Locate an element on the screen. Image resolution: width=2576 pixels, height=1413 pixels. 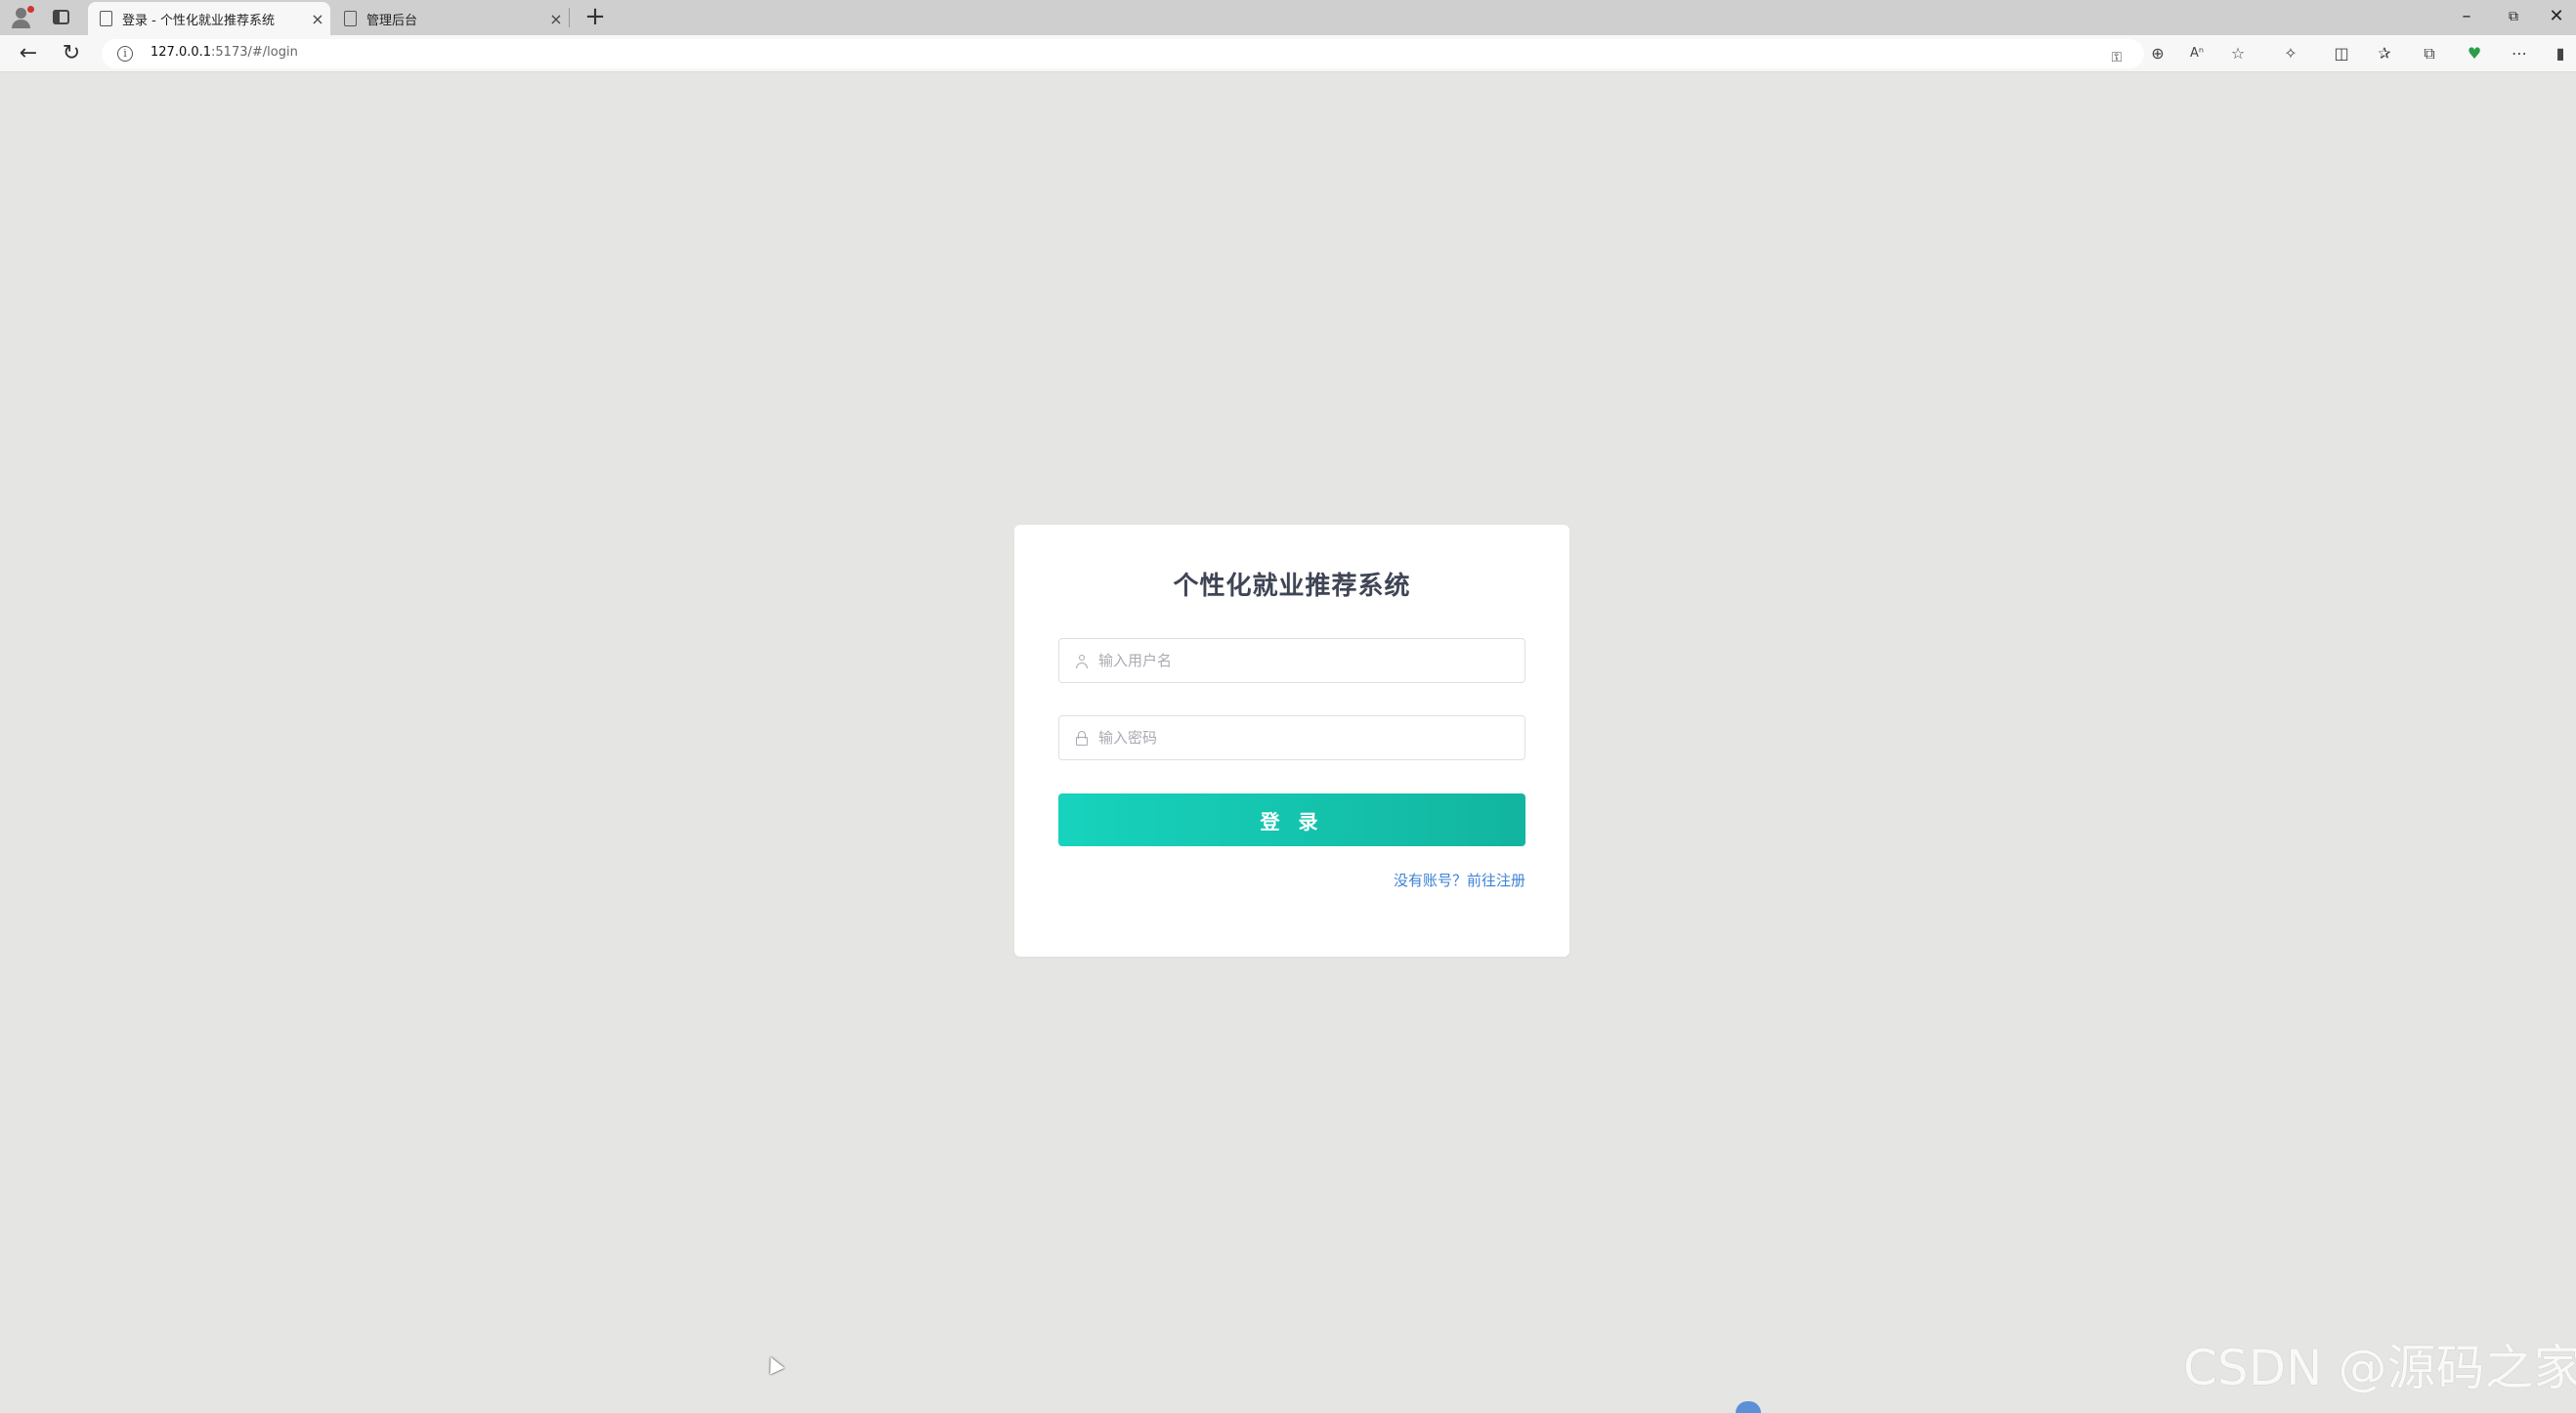
back-icon: ← is located at coordinates (29, 53).